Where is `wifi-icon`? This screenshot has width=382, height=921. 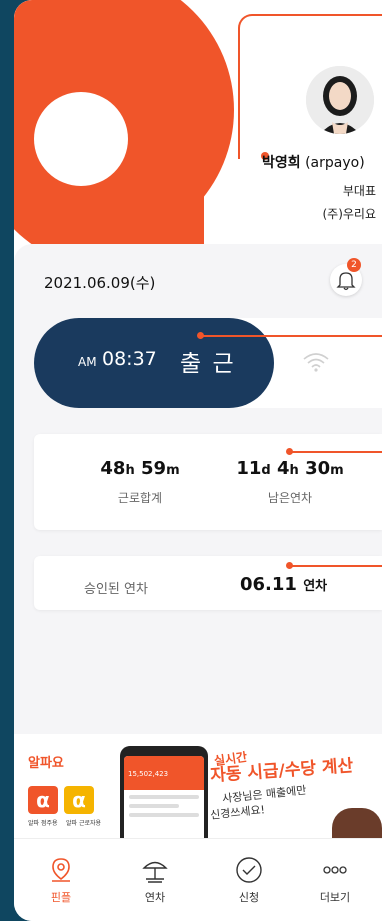
wifi-icon is located at coordinates (316, 362).